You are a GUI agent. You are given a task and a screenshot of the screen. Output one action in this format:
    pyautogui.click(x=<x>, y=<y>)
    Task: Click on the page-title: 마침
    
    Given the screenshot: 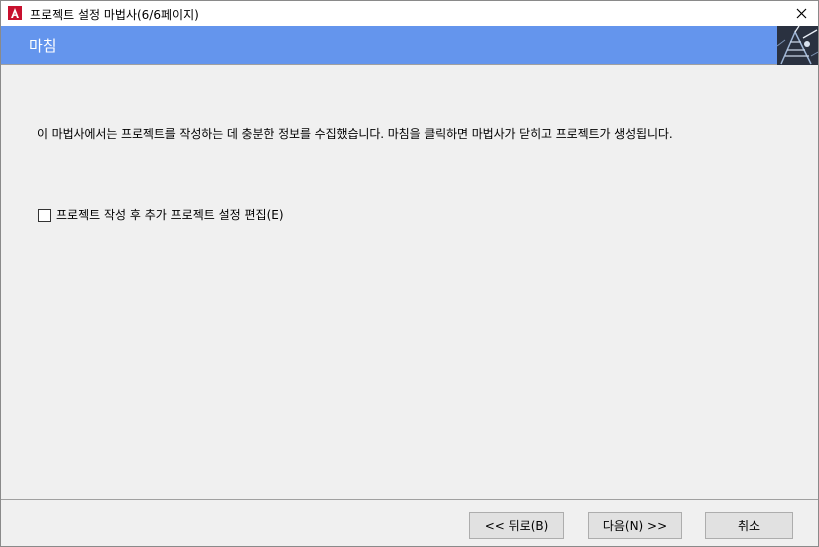 What is the action you would take?
    pyautogui.click(x=43, y=46)
    